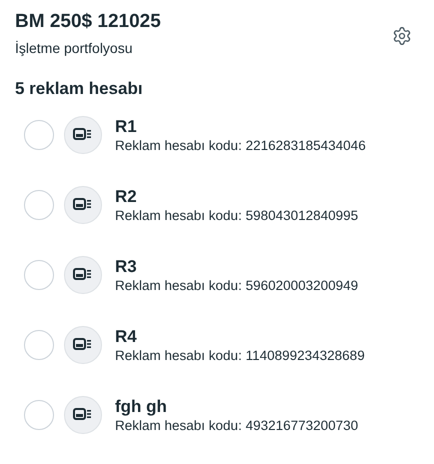 The width and height of the screenshot is (434, 464). What do you see at coordinates (88, 22) in the screenshot?
I see `portfolio-title: BM 250$ 121025` at bounding box center [88, 22].